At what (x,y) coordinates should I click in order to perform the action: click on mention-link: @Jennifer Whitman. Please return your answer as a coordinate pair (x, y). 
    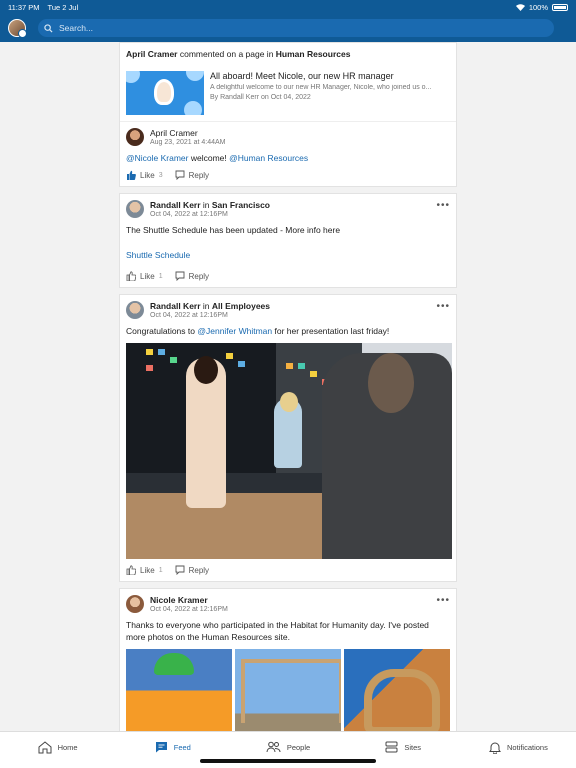
    Looking at the image, I should click on (234, 331).